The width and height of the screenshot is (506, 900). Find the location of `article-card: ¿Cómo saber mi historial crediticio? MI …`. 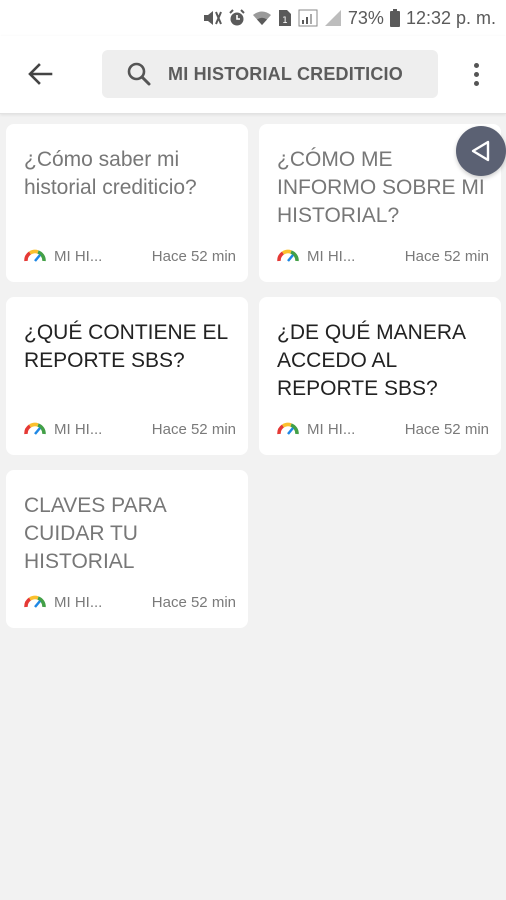

article-card: ¿Cómo saber mi historial crediticio? MI … is located at coordinates (127, 203).